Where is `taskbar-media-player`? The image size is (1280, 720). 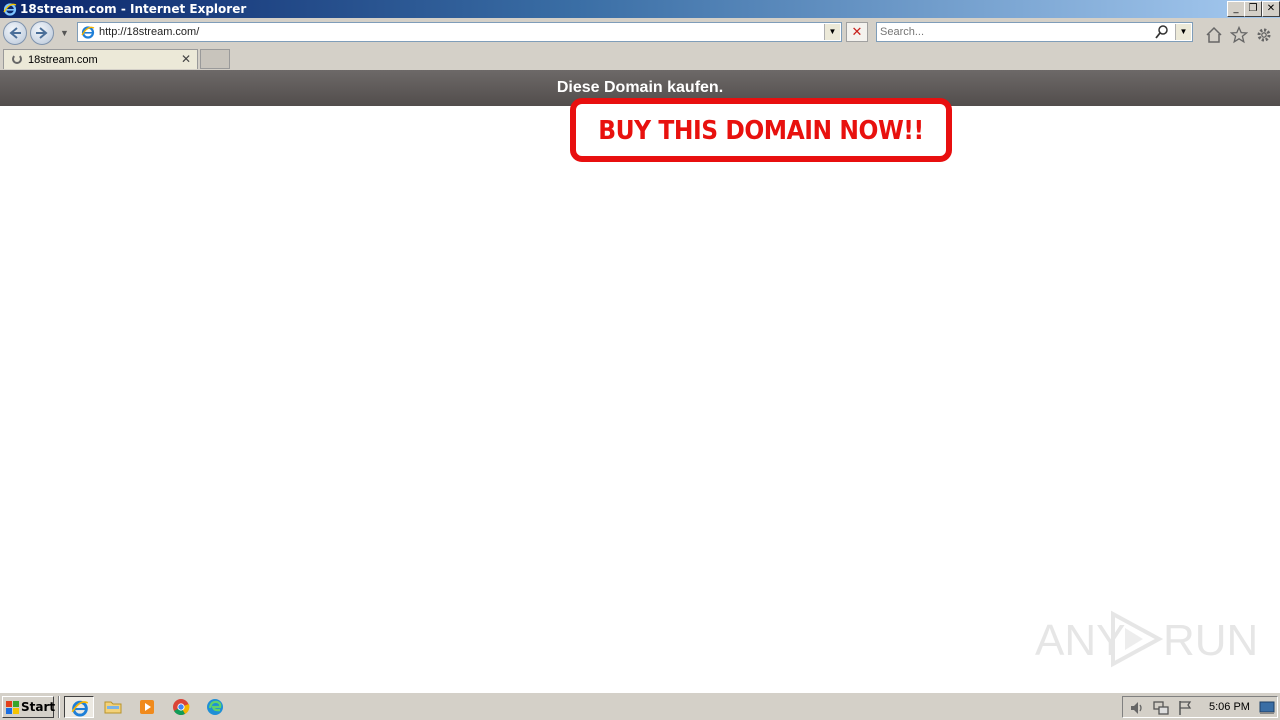
taskbar-media-player is located at coordinates (147, 707).